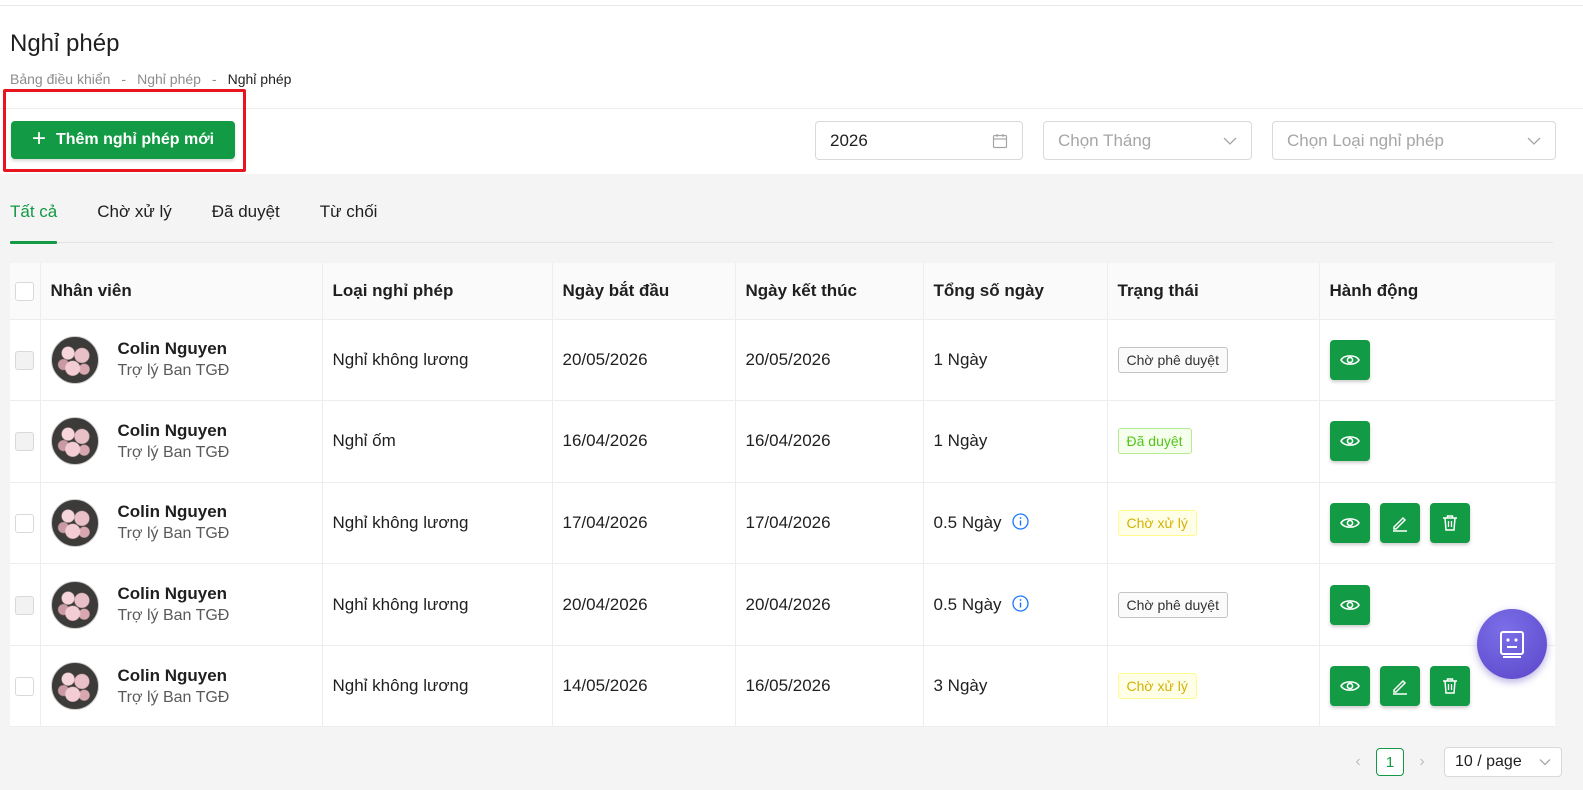 Image resolution: width=1583 pixels, height=790 pixels. I want to click on end-date-cell: 16/05/2026, so click(829, 686).